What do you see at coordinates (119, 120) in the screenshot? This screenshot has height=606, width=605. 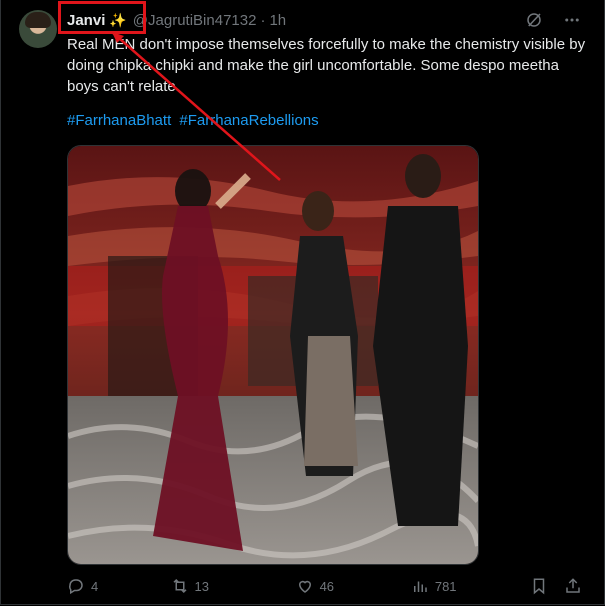 I see `hashtag-link: #FarrhanaBhatt` at bounding box center [119, 120].